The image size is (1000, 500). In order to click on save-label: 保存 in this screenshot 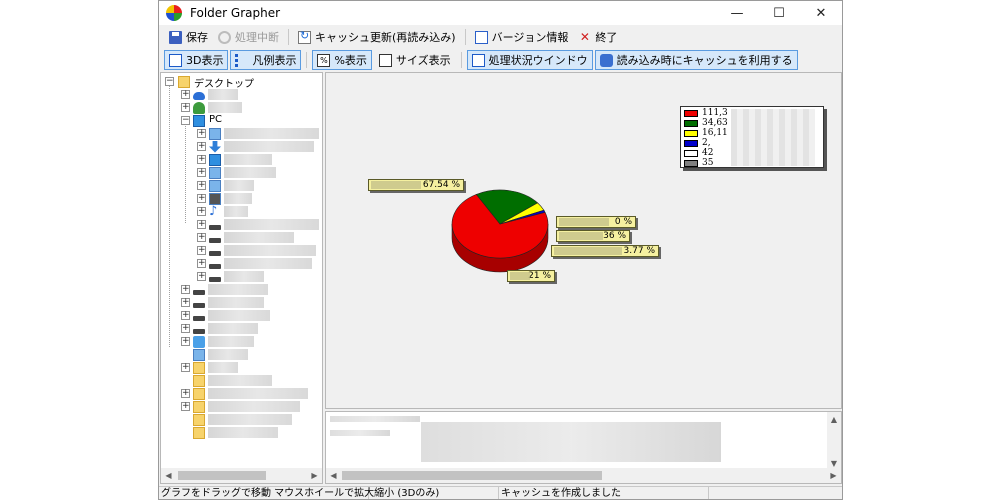, I will do `click(197, 37)`.